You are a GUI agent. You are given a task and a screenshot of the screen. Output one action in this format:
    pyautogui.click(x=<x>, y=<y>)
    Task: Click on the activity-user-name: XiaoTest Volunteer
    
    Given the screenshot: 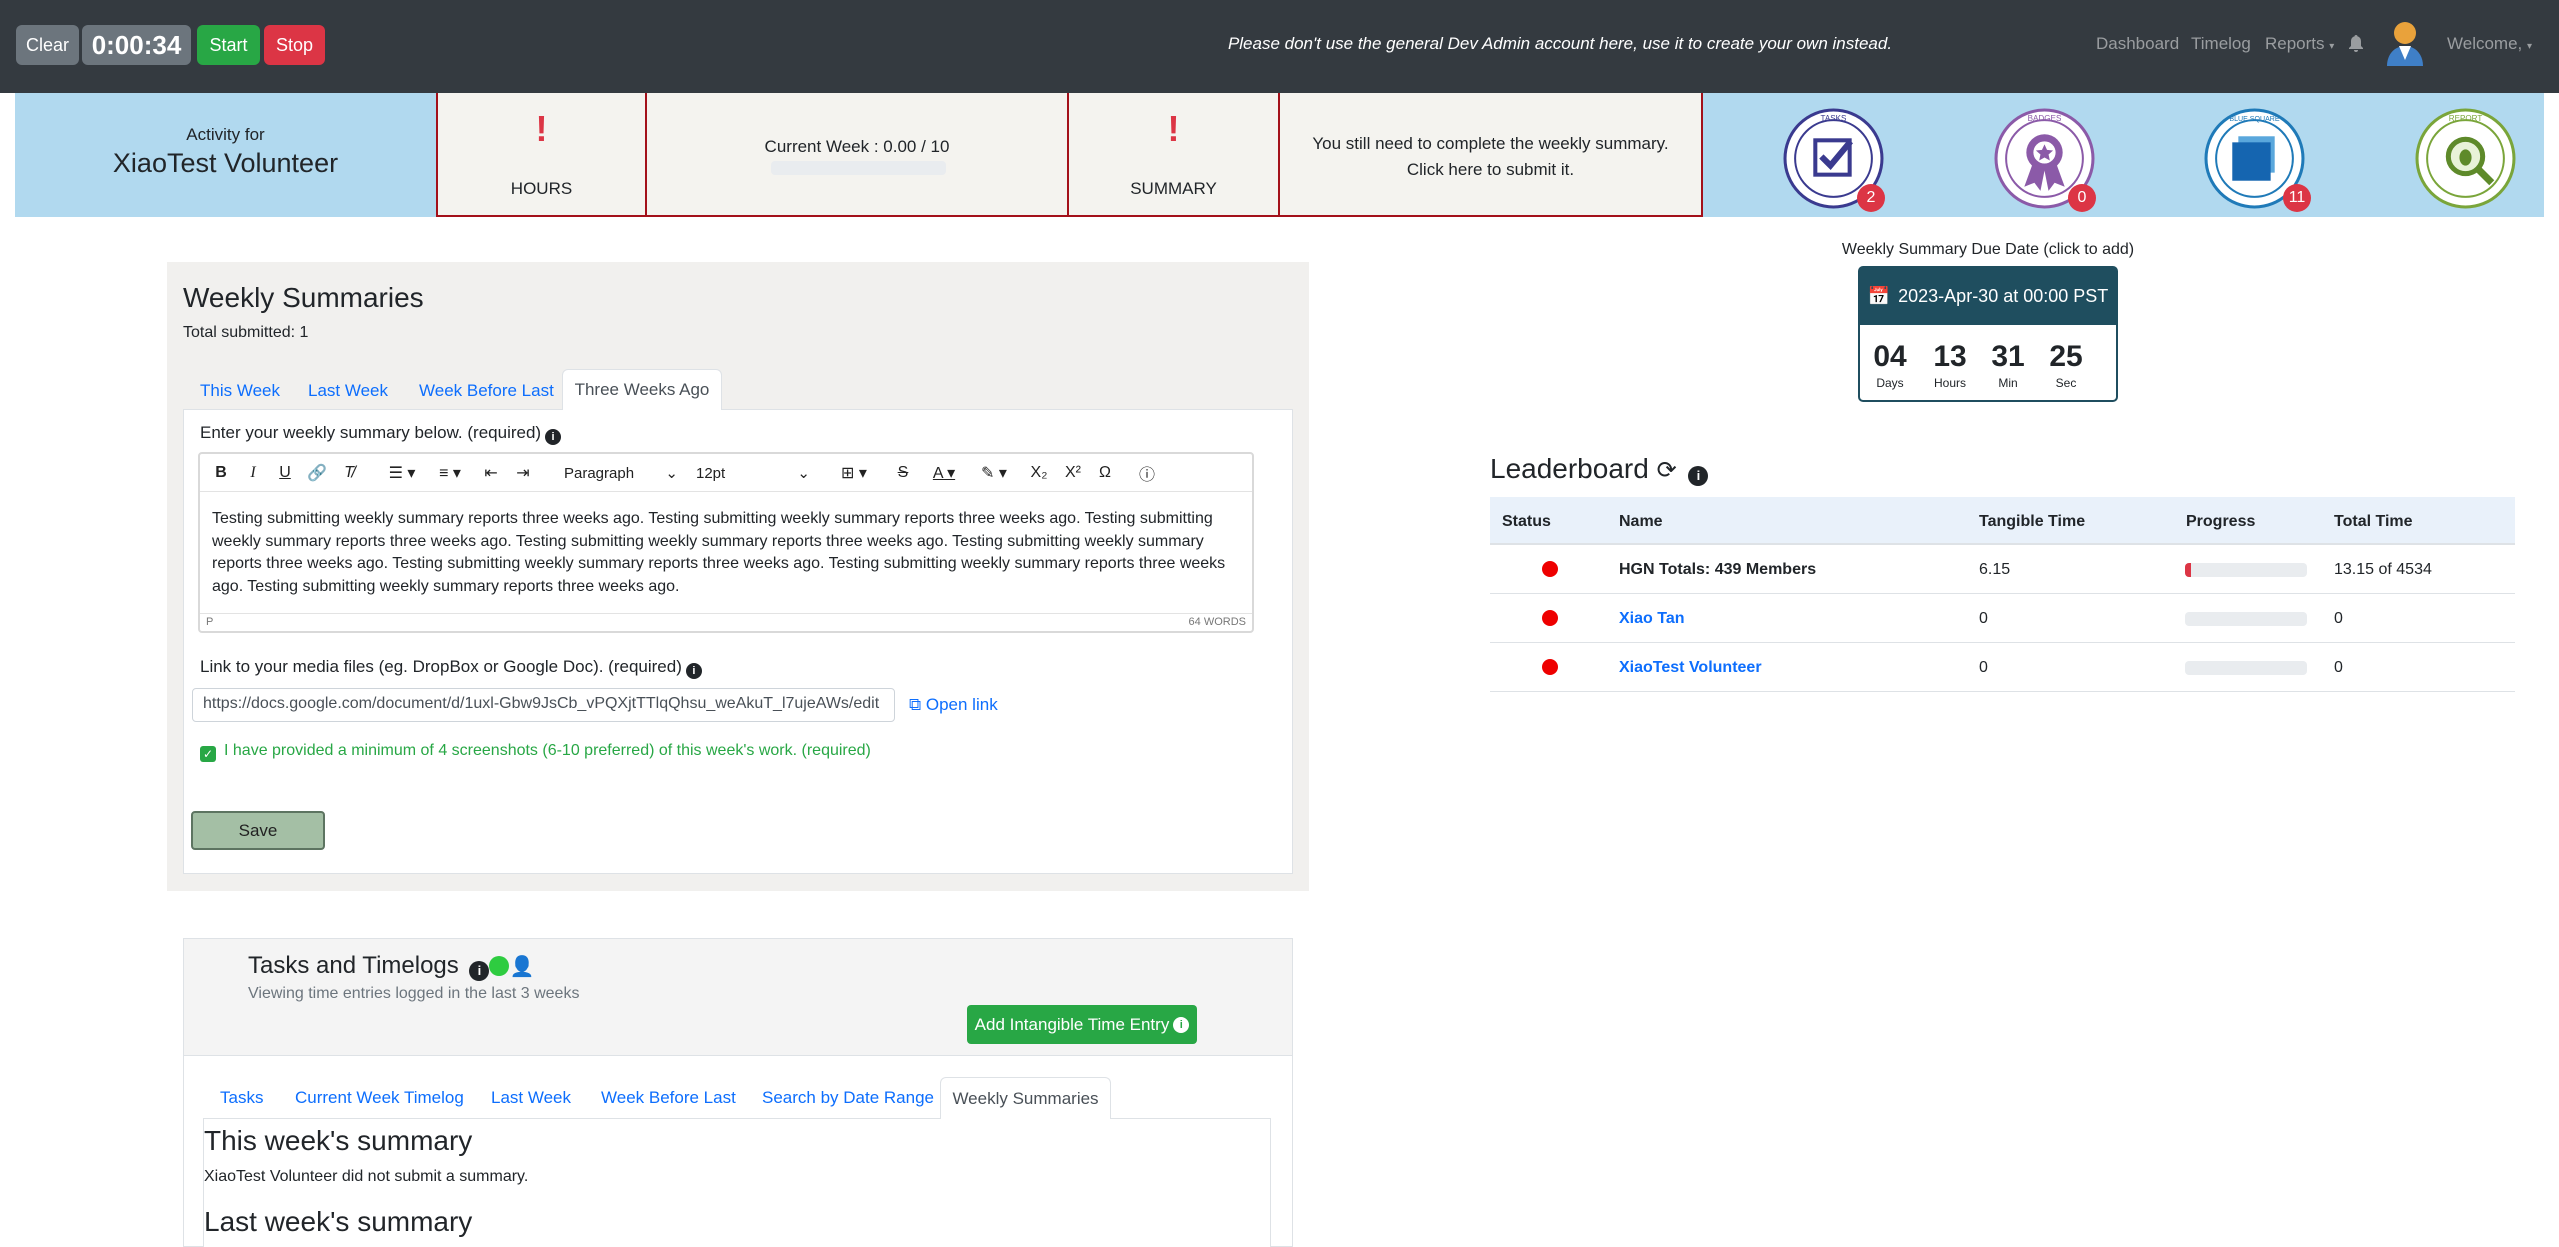 What is the action you would take?
    pyautogui.click(x=225, y=163)
    